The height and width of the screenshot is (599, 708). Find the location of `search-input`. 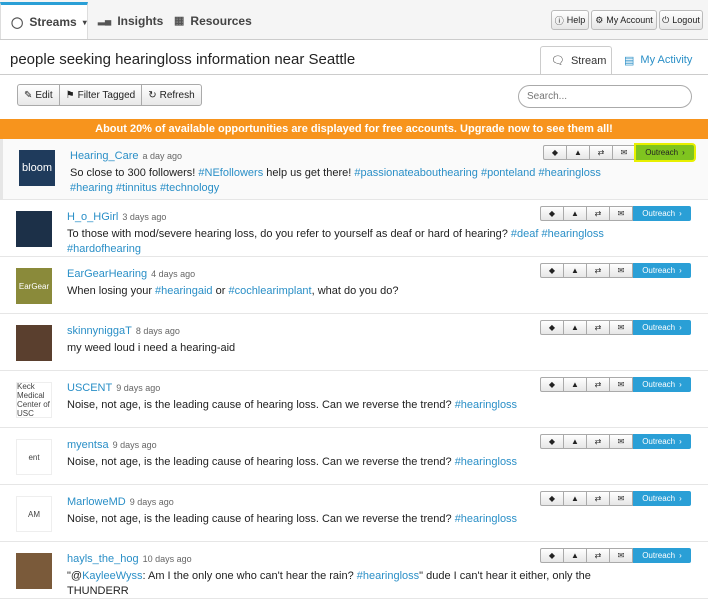

search-input is located at coordinates (605, 96).